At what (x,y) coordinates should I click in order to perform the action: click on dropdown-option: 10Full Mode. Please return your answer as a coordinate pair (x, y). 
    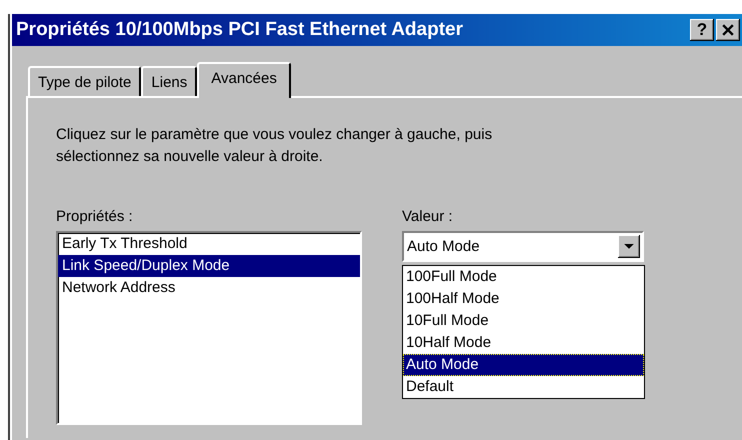
    Looking at the image, I should click on (523, 321).